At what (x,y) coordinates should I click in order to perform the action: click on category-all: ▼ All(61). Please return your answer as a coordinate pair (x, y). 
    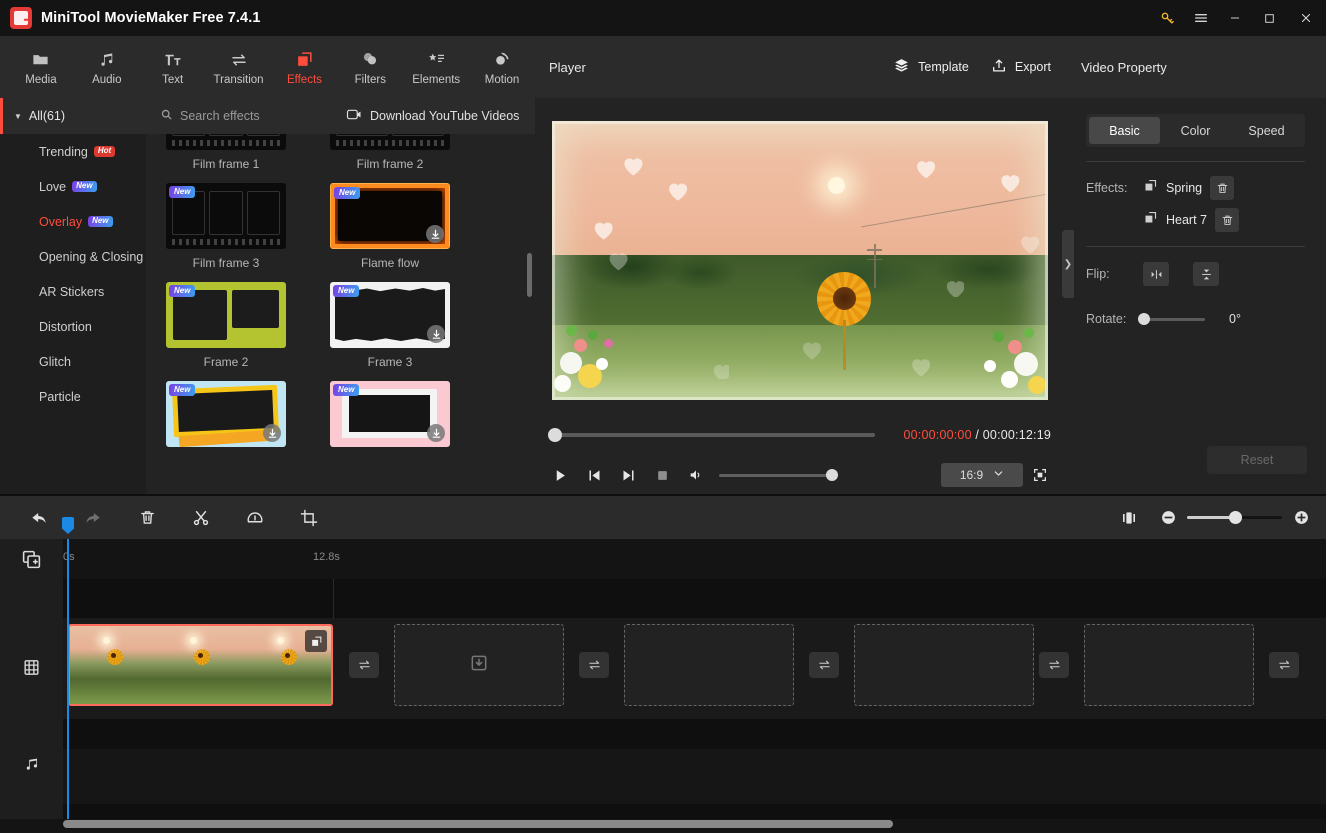
    Looking at the image, I should click on (73, 116).